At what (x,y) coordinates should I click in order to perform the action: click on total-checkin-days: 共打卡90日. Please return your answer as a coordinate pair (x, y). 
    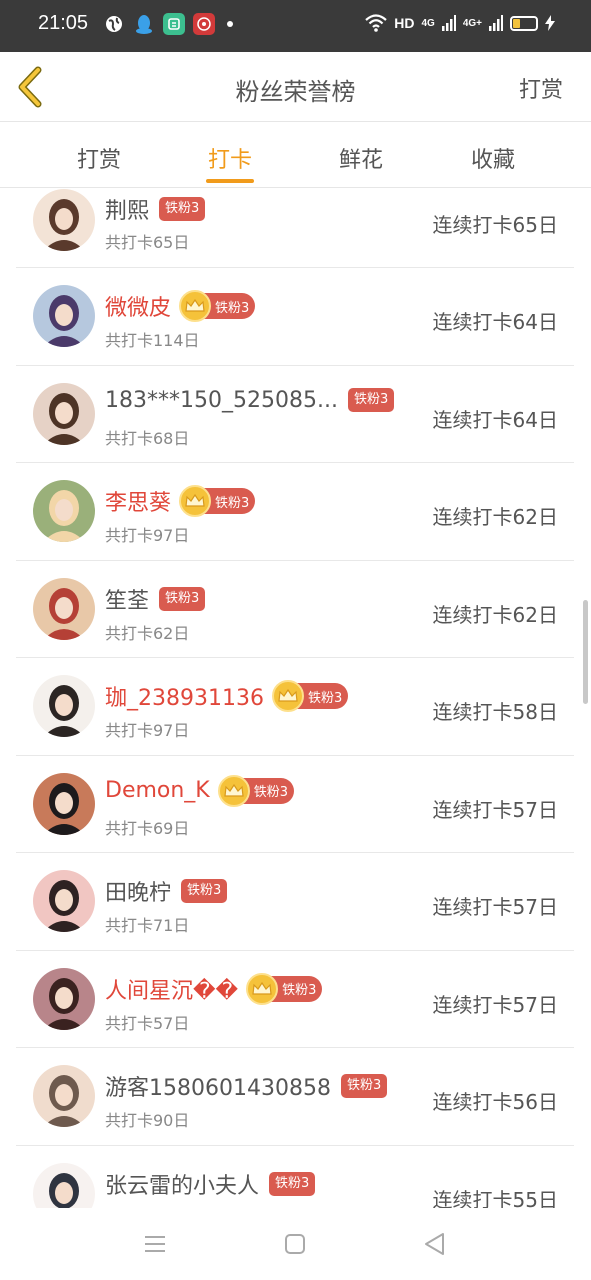
    Looking at the image, I should click on (147, 1120).